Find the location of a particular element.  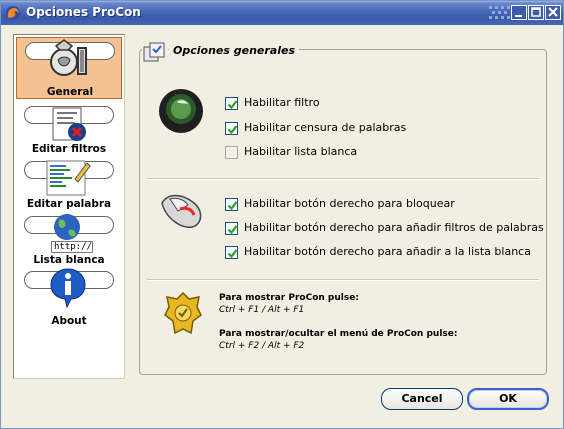

maximize-icon is located at coordinates (536, 12).